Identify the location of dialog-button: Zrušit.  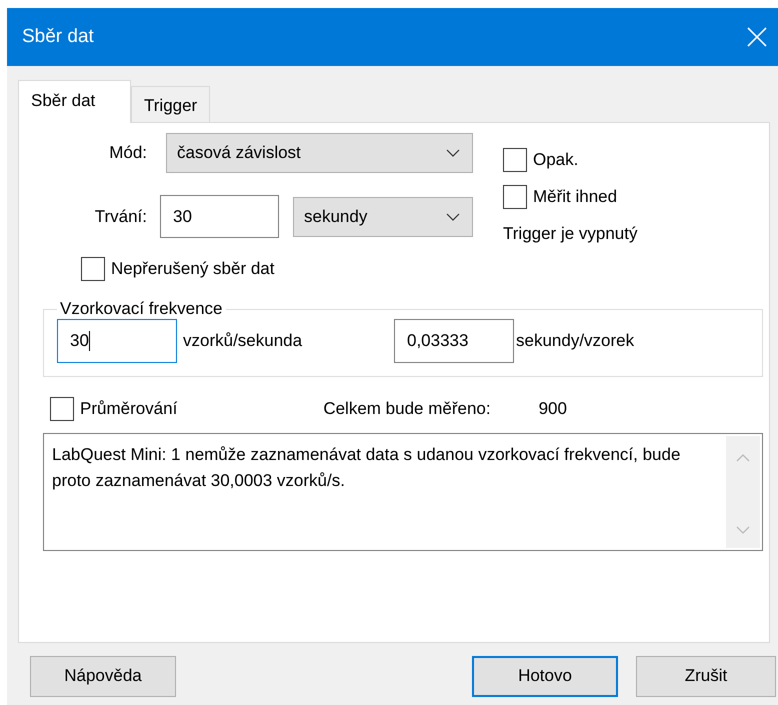
(706, 676).